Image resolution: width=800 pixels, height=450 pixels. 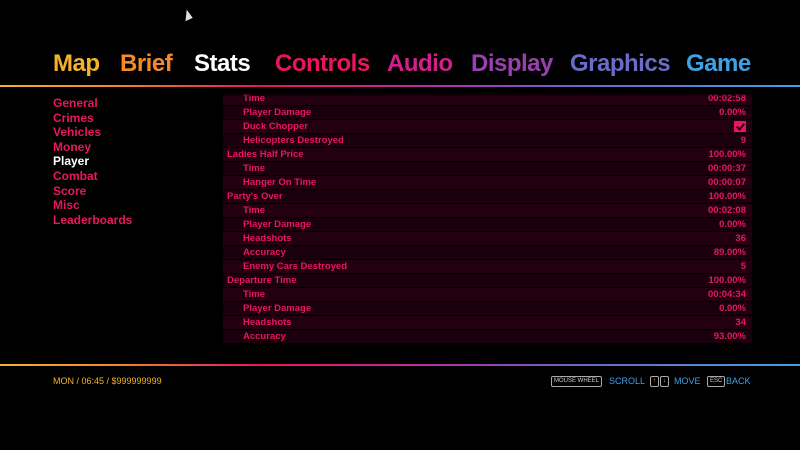 I want to click on stat-row: Accuracy 89.00%, so click(x=487, y=252).